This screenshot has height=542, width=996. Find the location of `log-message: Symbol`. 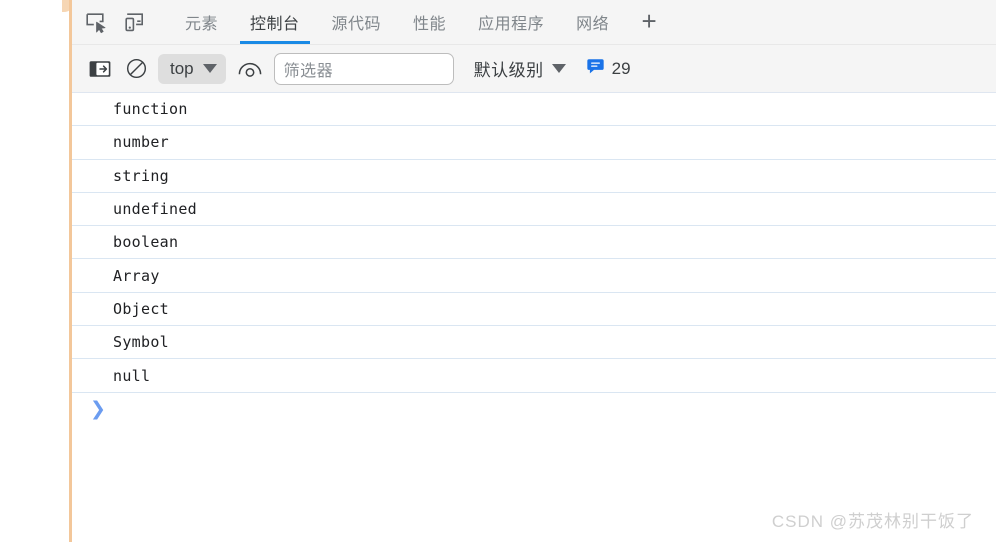

log-message: Symbol is located at coordinates (141, 342).